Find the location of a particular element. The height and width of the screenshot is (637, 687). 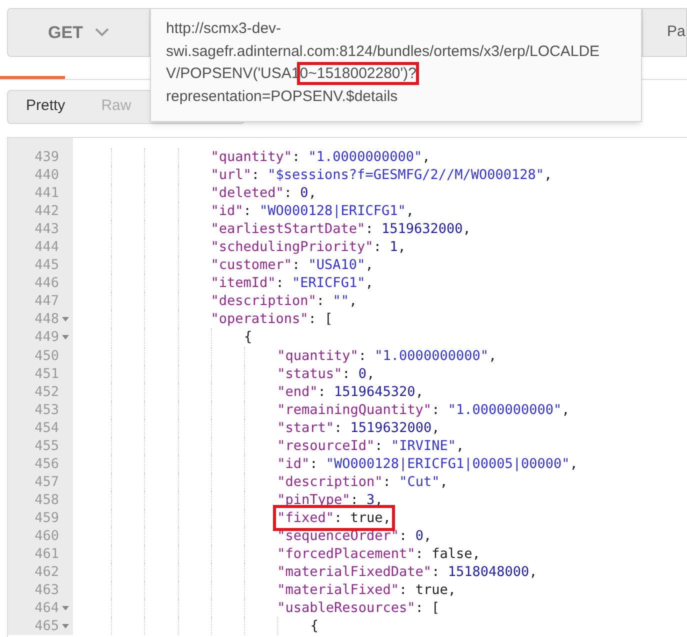

code-text: "sequenceOrder": 0, is located at coordinates (354, 536).